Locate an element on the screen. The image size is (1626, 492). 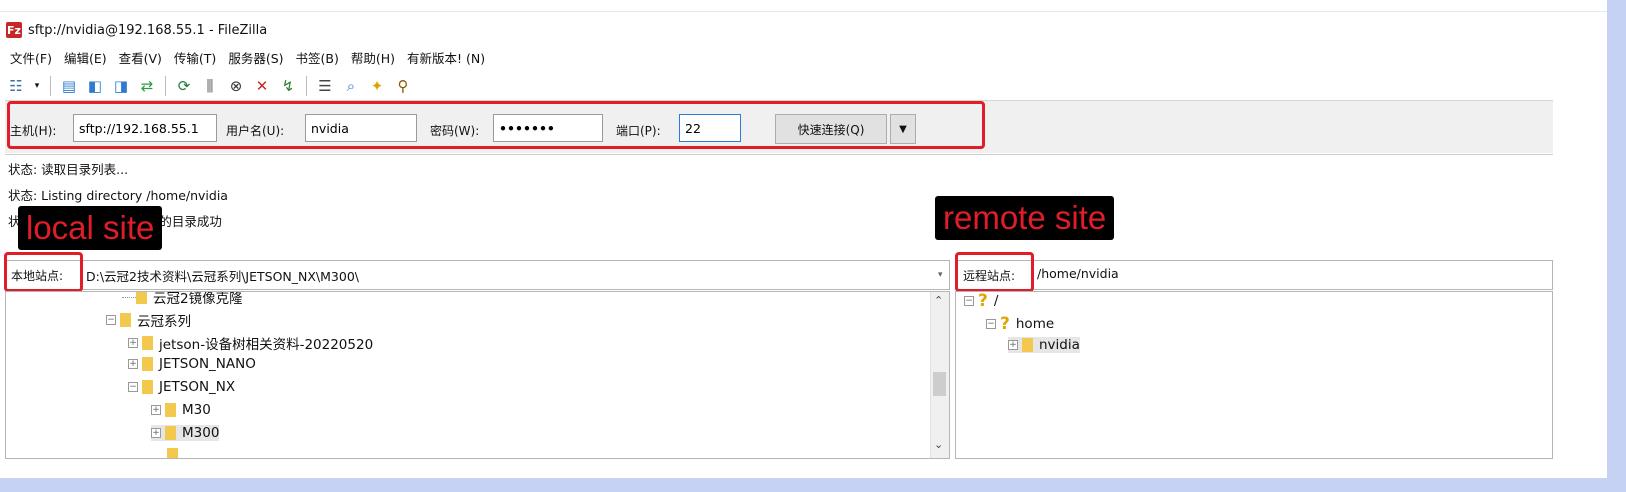
remote-site-annotation: remote site is located at coordinates (1025, 218).